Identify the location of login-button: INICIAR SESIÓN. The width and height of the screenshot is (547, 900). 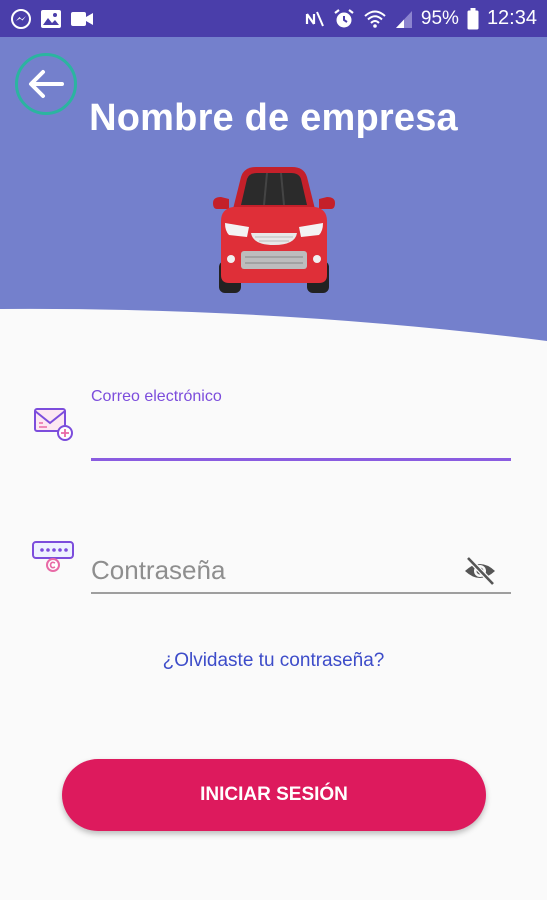
(274, 795).